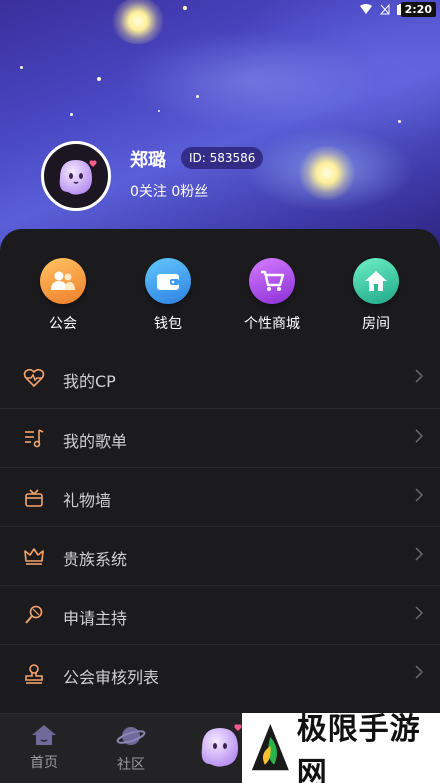 The width and height of the screenshot is (440, 783). What do you see at coordinates (327, 173) in the screenshot?
I see `star-glow` at bounding box center [327, 173].